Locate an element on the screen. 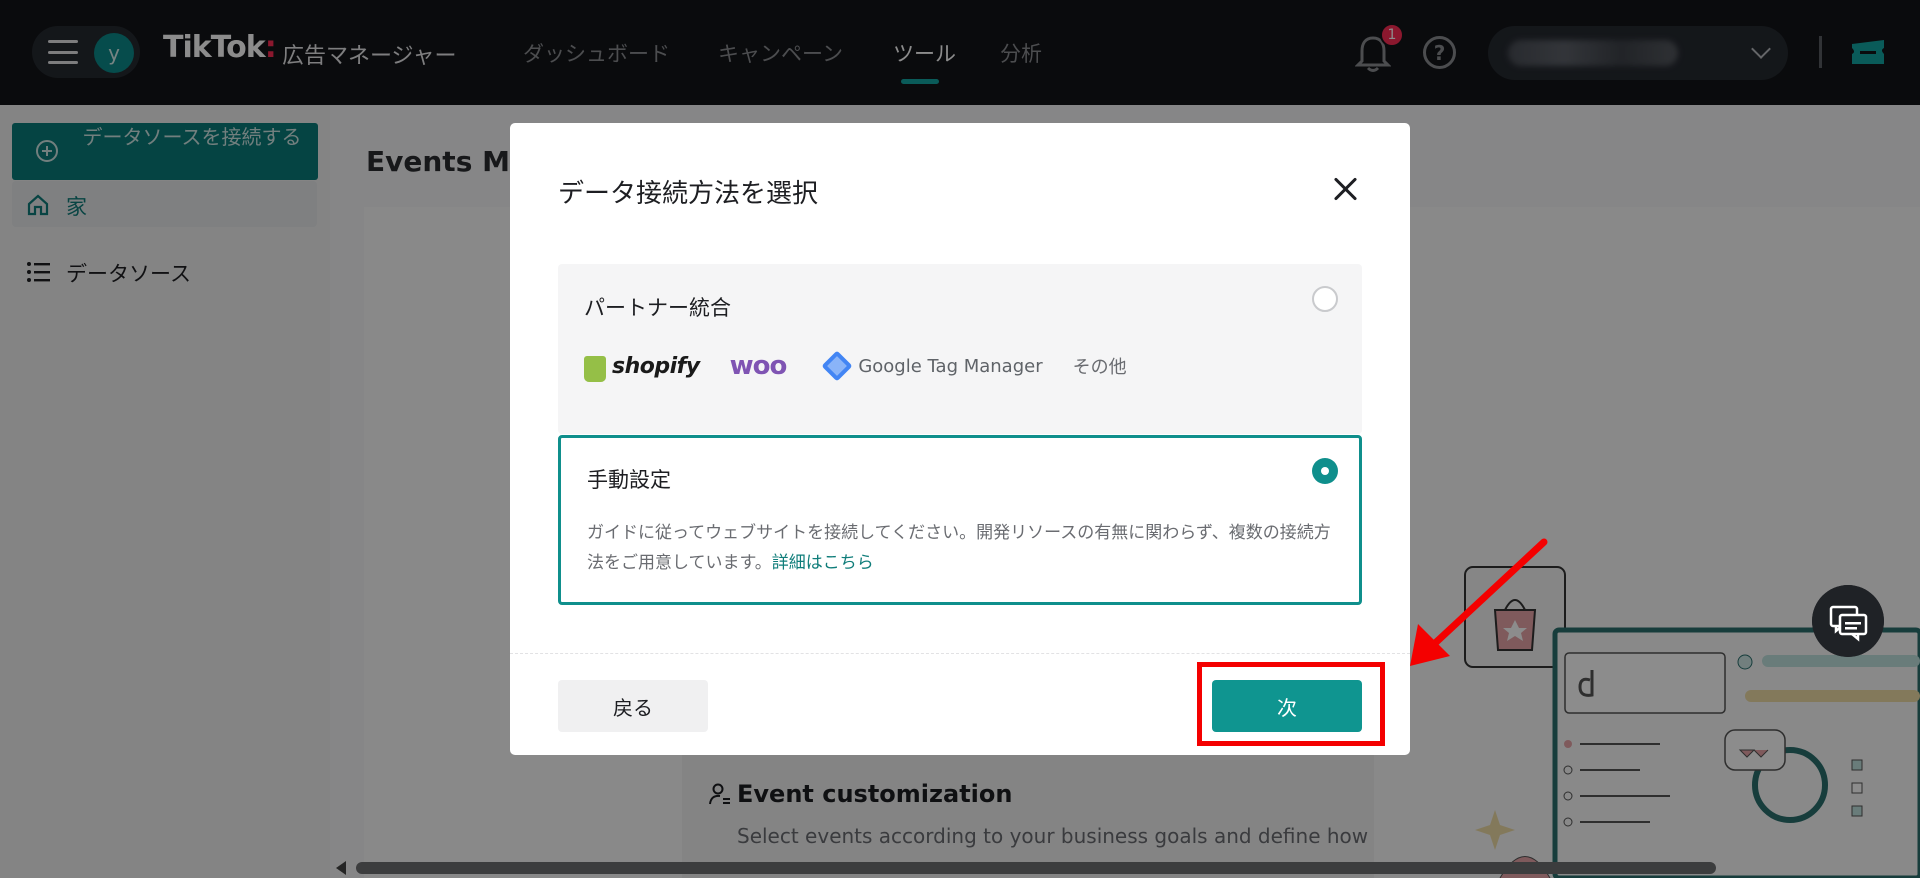 The width and height of the screenshot is (1920, 878). partner-integration-radio is located at coordinates (1325, 299).